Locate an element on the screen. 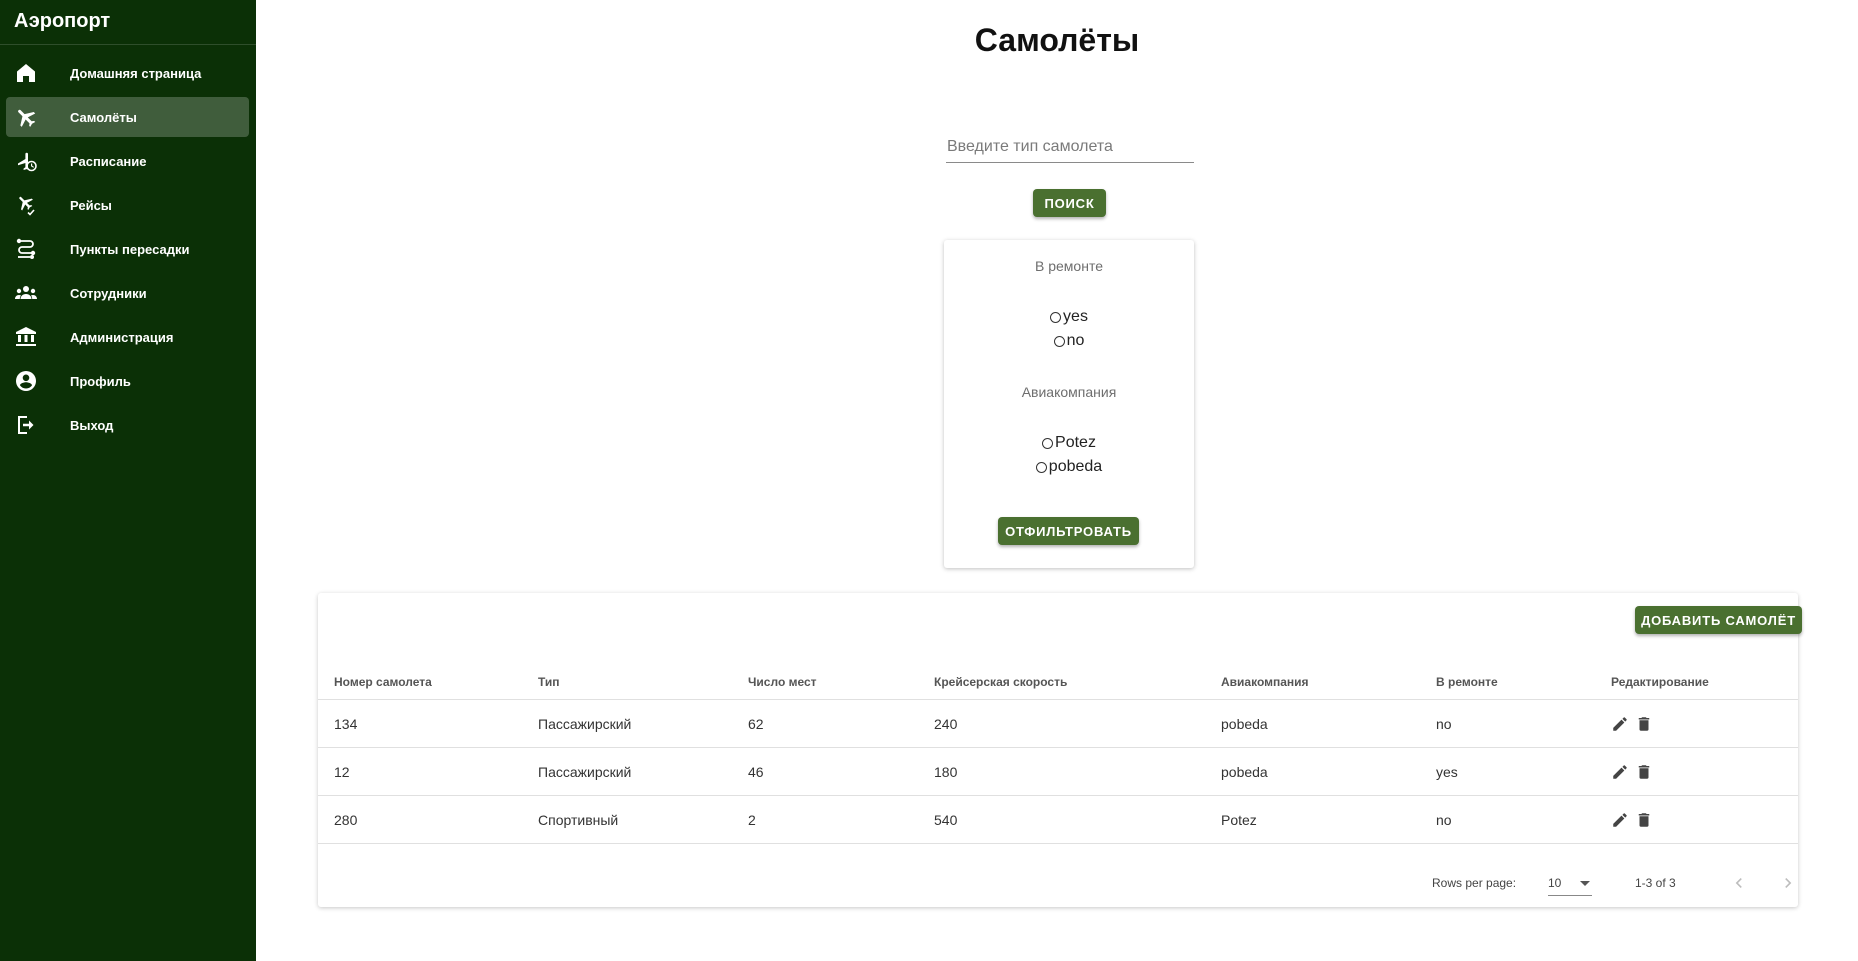  cell-seats: 46 is located at coordinates (825, 771).